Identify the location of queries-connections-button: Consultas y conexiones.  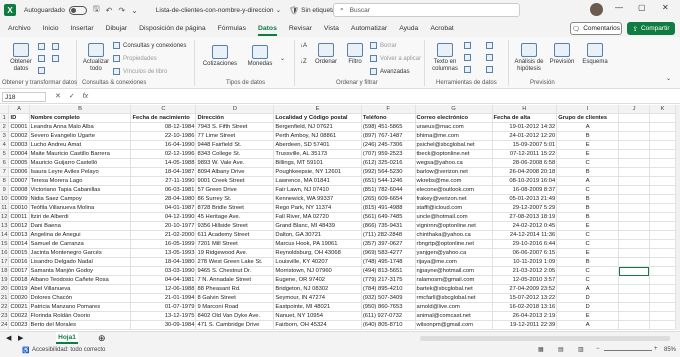
(149, 45).